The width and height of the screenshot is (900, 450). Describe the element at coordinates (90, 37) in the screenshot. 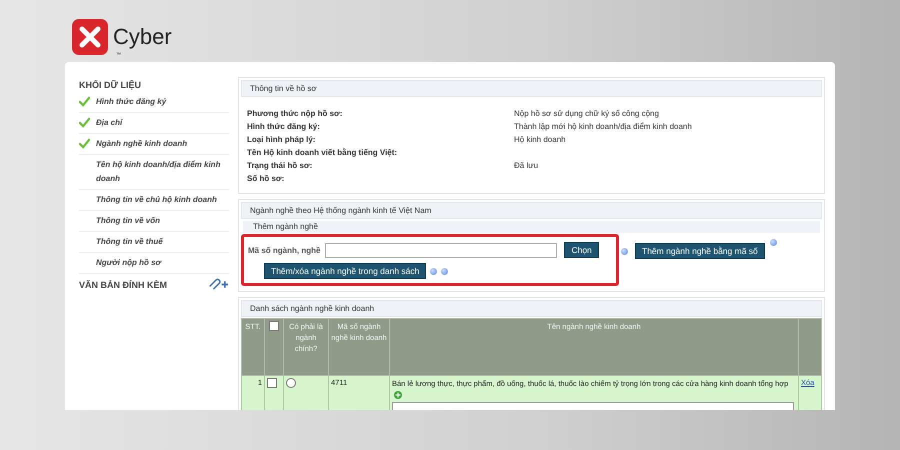

I see `logo-icon` at that location.